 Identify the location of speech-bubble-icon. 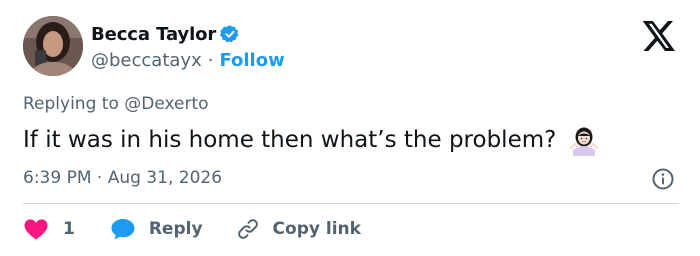
(123, 229).